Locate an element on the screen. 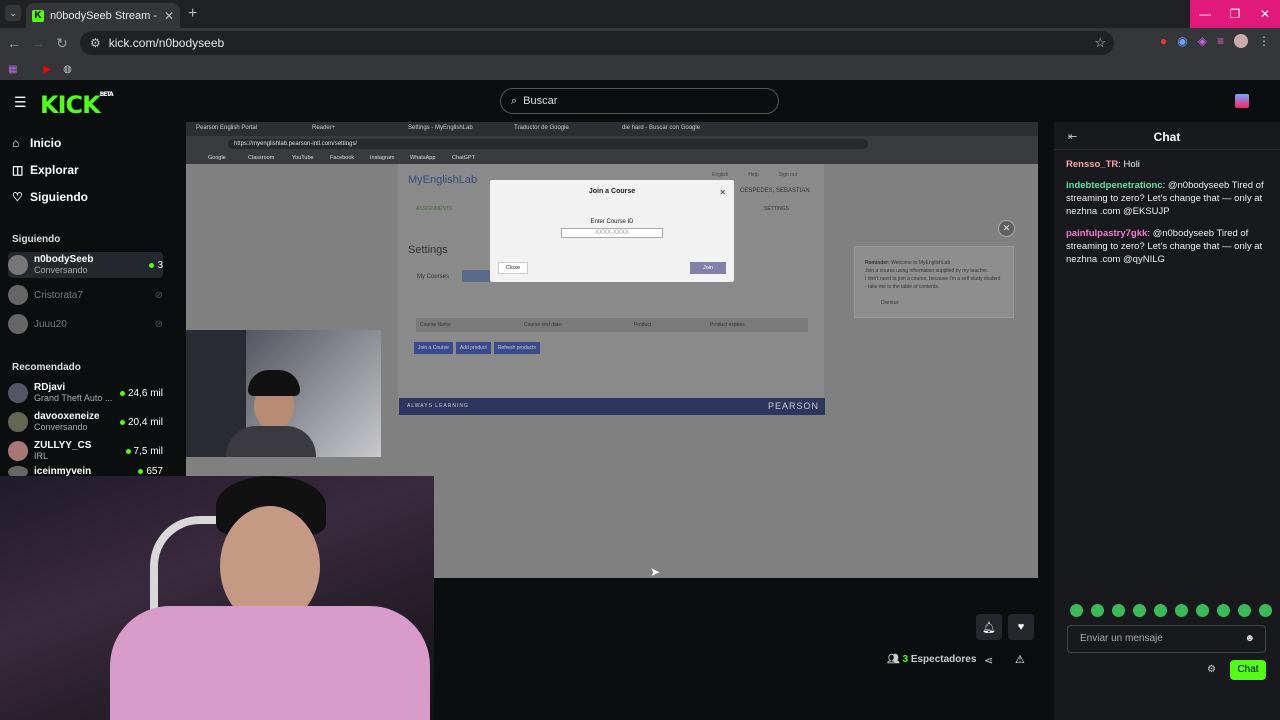  tab-search-icon: ⌄ is located at coordinates (13, 13).